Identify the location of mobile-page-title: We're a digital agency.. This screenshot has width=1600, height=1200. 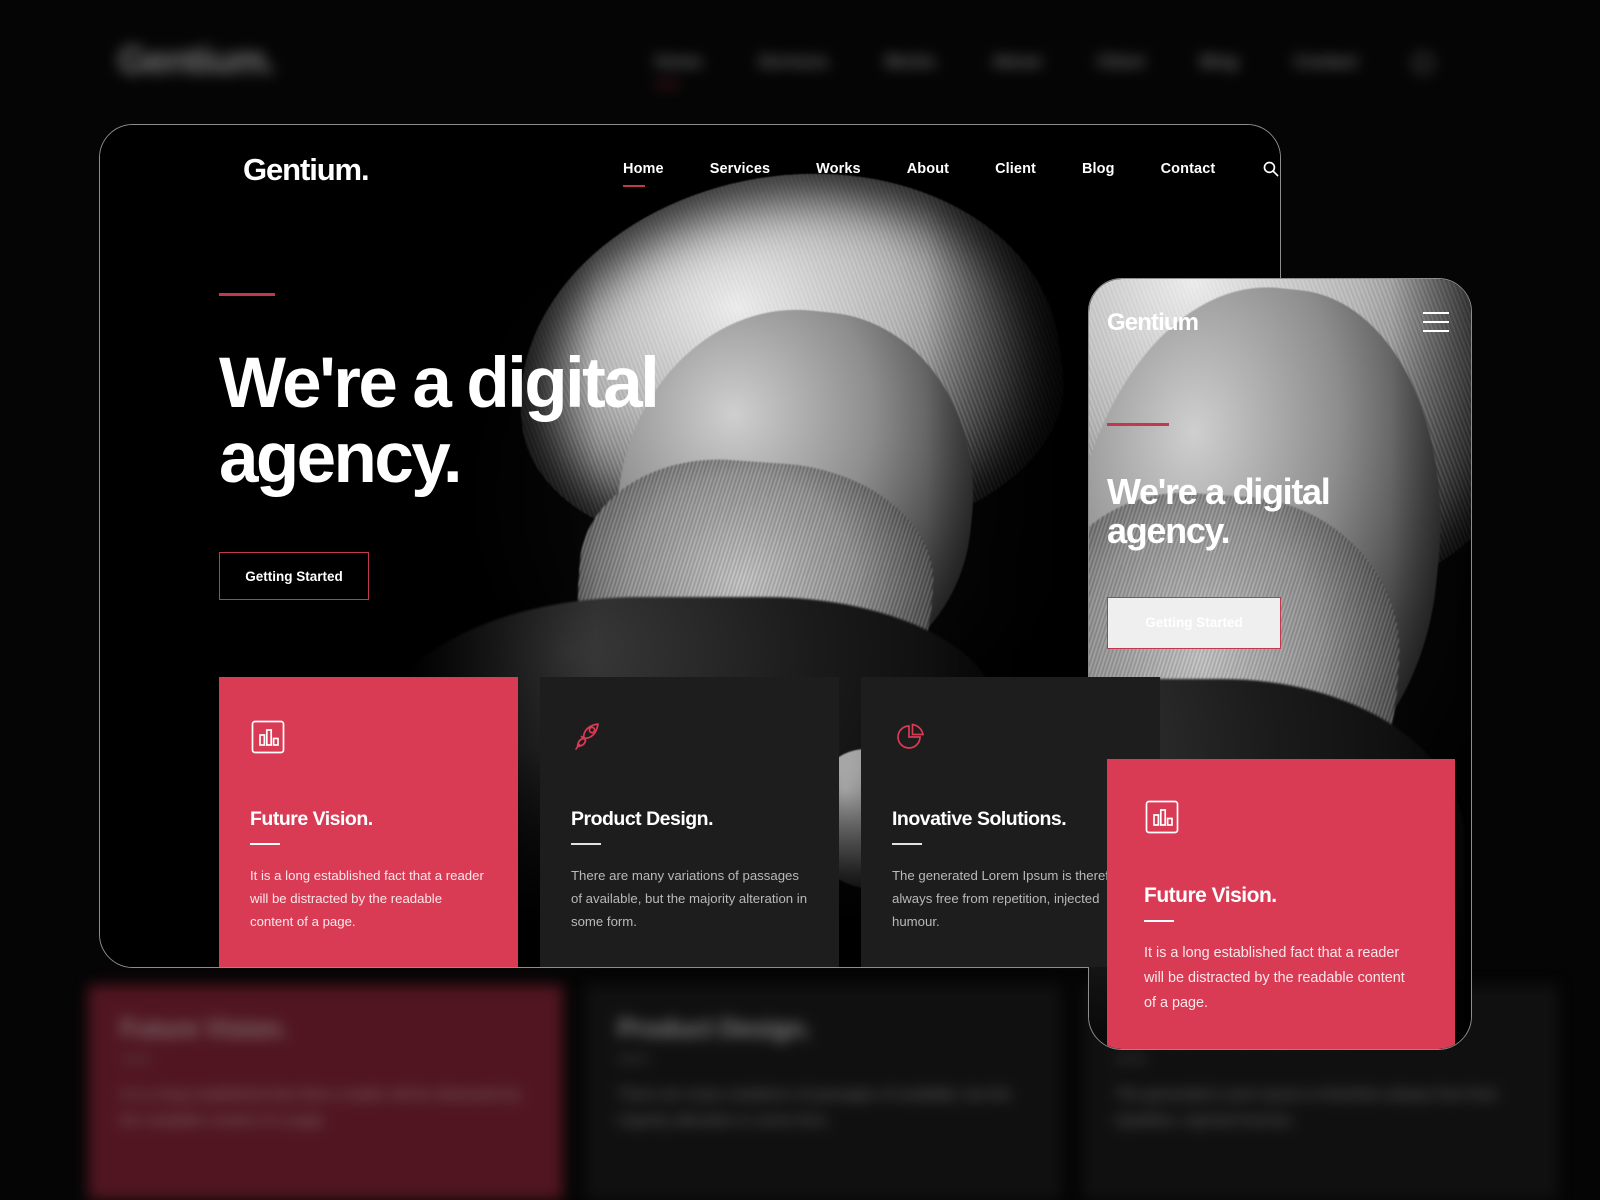
(1219, 511).